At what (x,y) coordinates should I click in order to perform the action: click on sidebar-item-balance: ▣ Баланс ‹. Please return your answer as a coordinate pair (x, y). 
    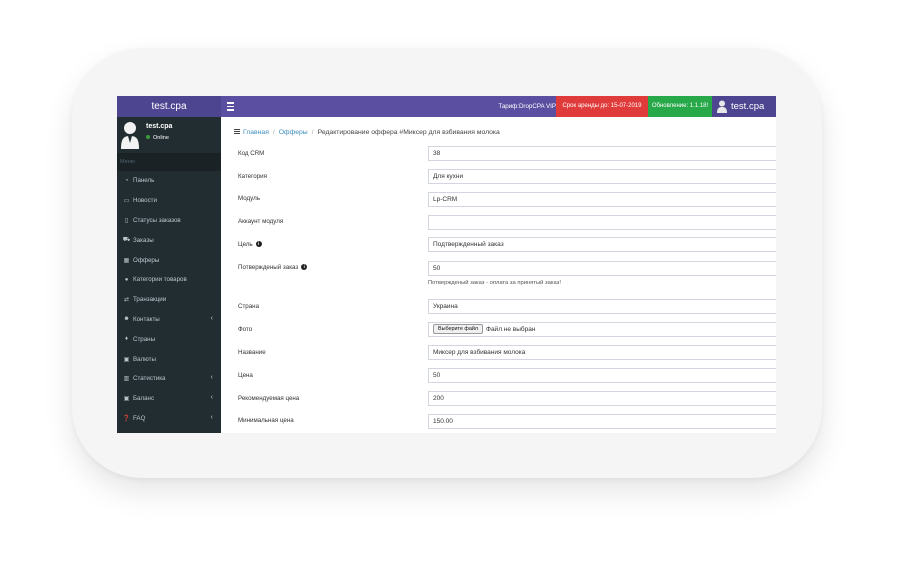
    Looking at the image, I should click on (169, 399).